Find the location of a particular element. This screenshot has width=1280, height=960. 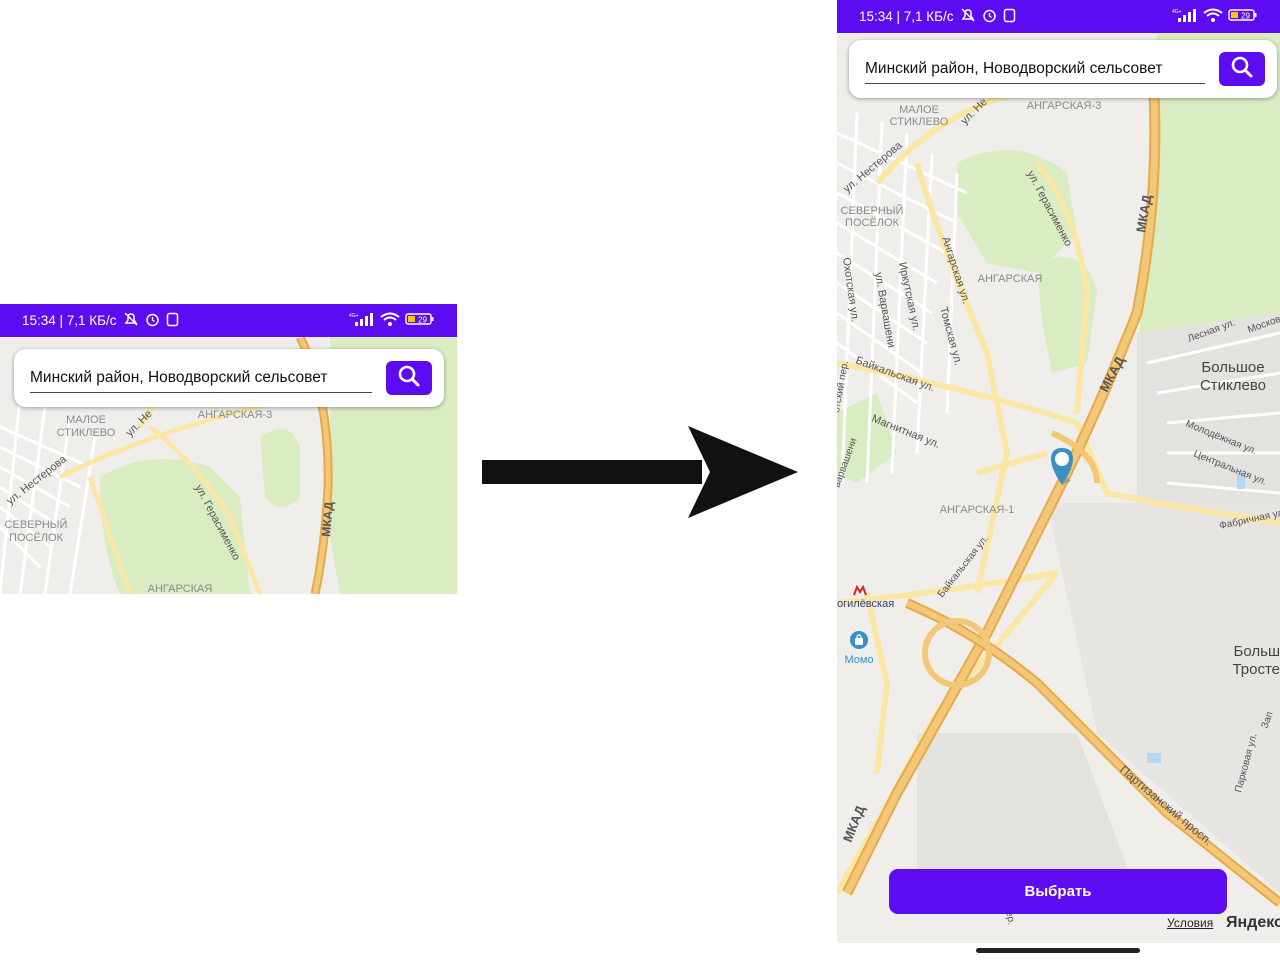

terms-link: Условия is located at coordinates (1190, 923).